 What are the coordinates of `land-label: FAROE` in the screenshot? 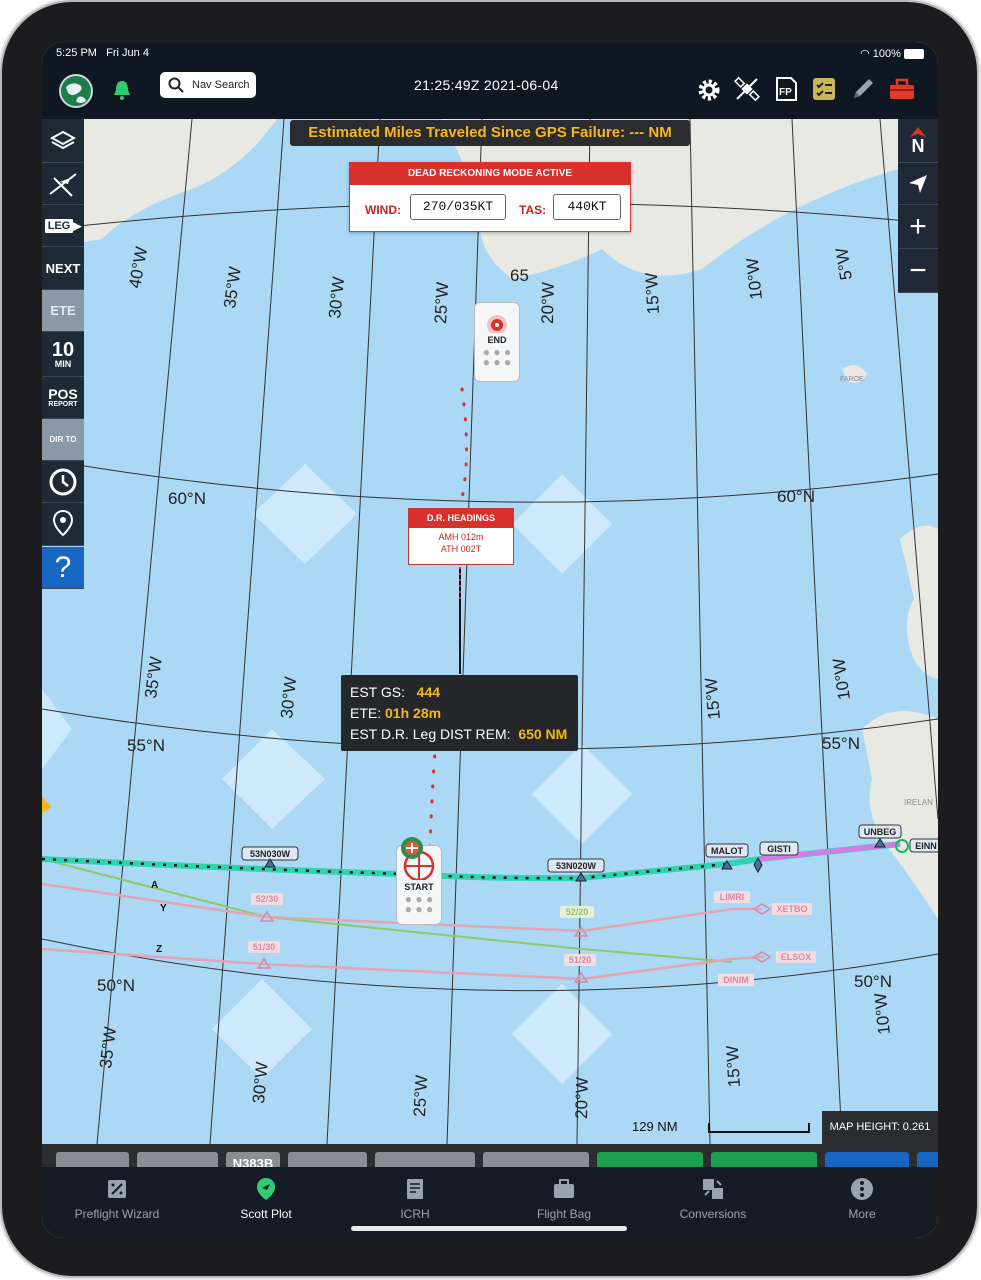 It's located at (852, 379).